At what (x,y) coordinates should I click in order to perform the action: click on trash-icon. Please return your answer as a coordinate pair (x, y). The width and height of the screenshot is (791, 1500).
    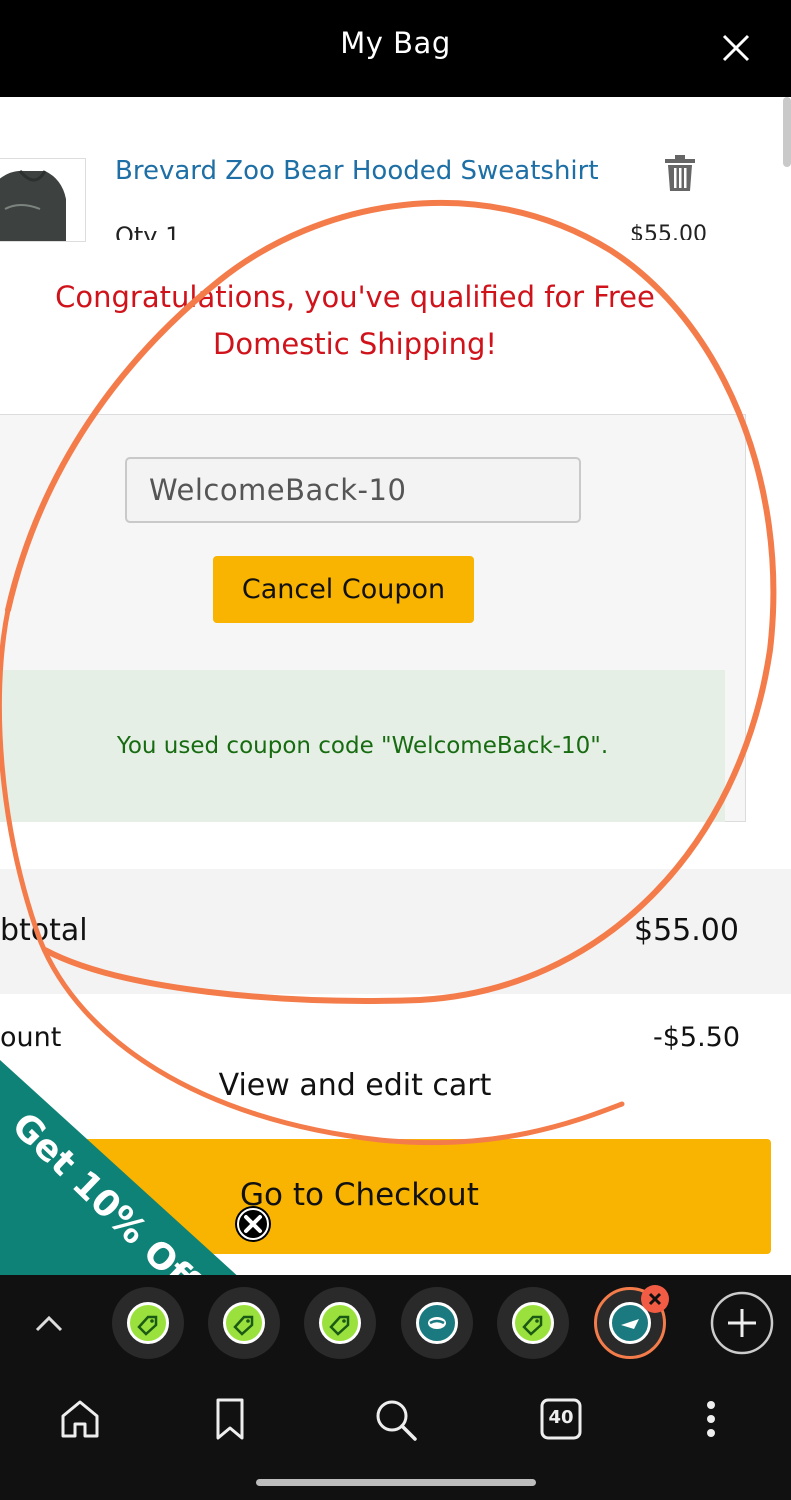
    Looking at the image, I should click on (680, 173).